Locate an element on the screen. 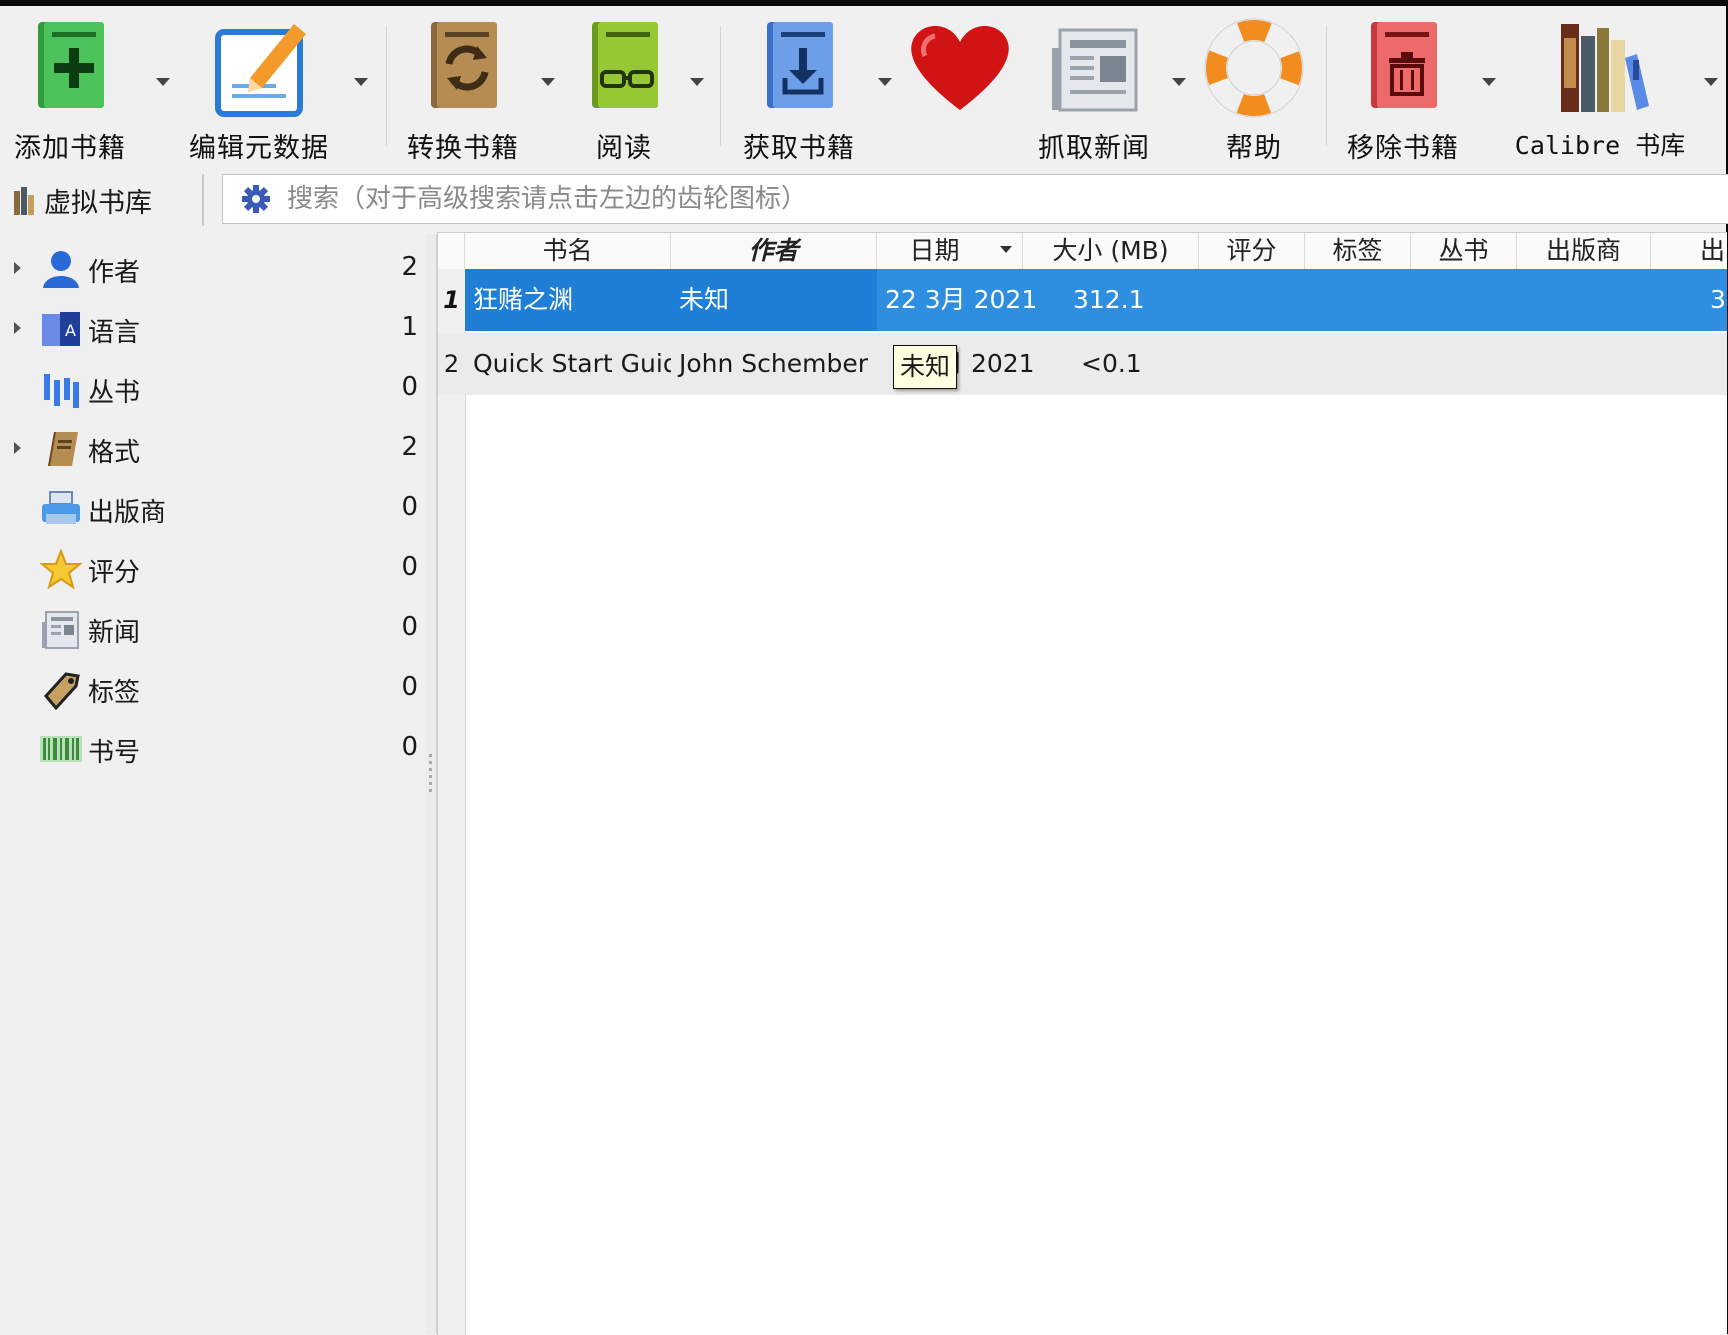  column-header-date: 日期 is located at coordinates (950, 251).